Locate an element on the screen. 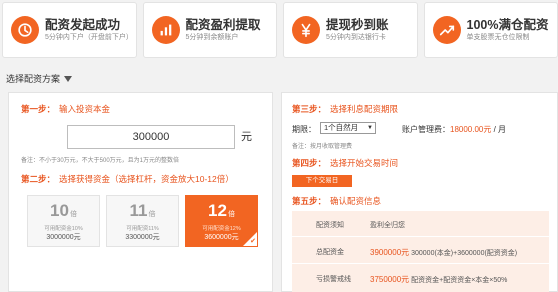 Image resolution: width=558 pixels, height=292 pixels. trend-up-icon is located at coordinates (446, 30).